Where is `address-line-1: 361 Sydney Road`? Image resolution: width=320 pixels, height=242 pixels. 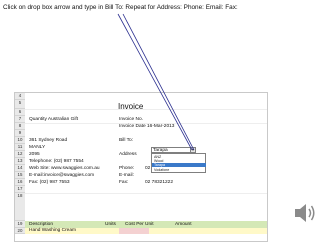
address-line-1: 361 Sydney Road is located at coordinates (48, 140).